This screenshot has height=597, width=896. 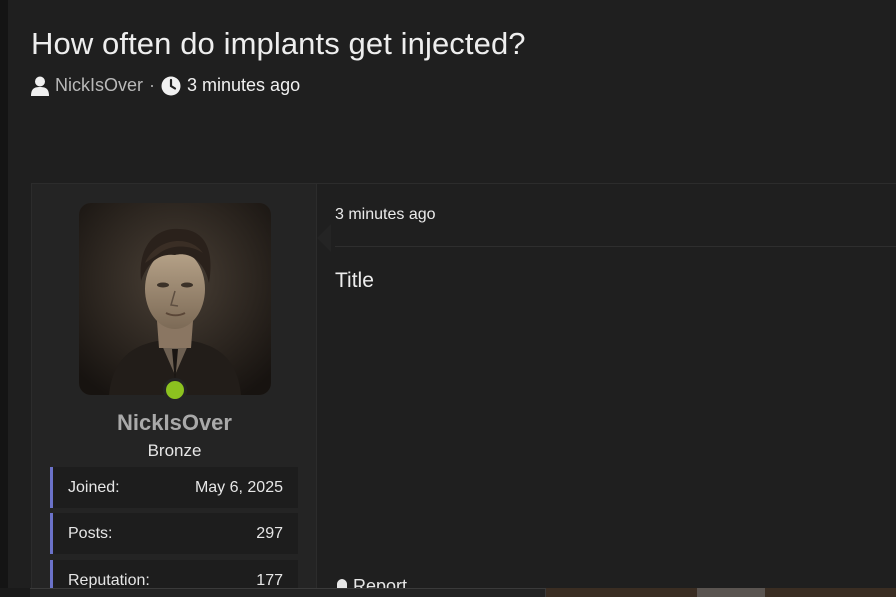 I want to click on thread-title: How often do implants get injected?, so click(x=278, y=43).